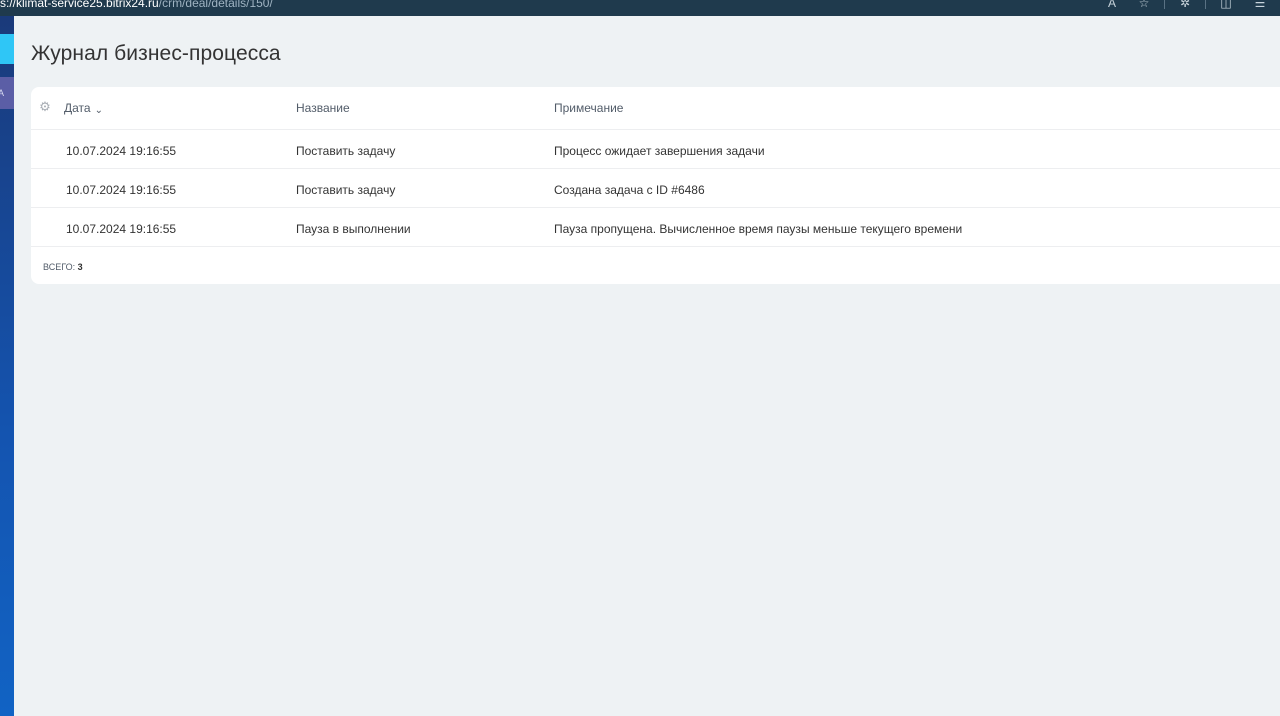  I want to click on gear-icon: ⚙, so click(45, 107).